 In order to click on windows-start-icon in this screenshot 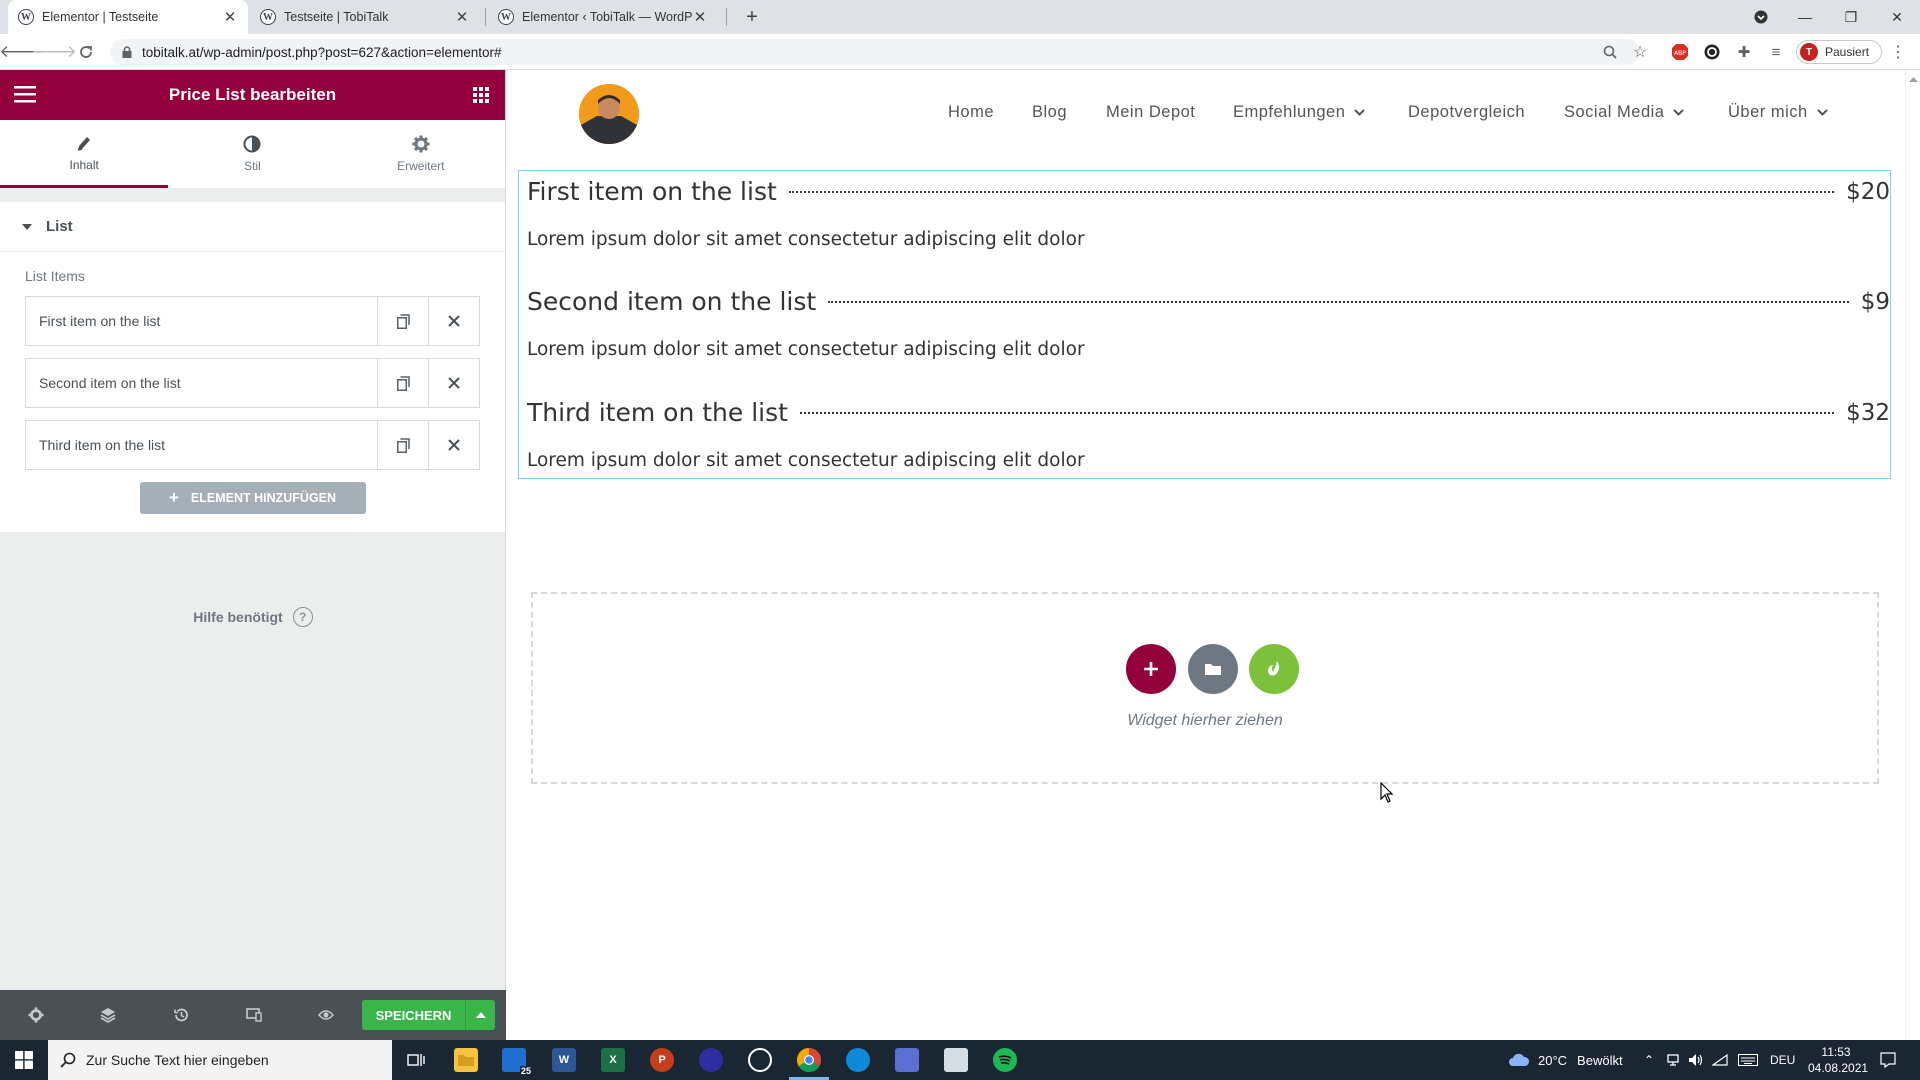, I will do `click(24, 1060)`.